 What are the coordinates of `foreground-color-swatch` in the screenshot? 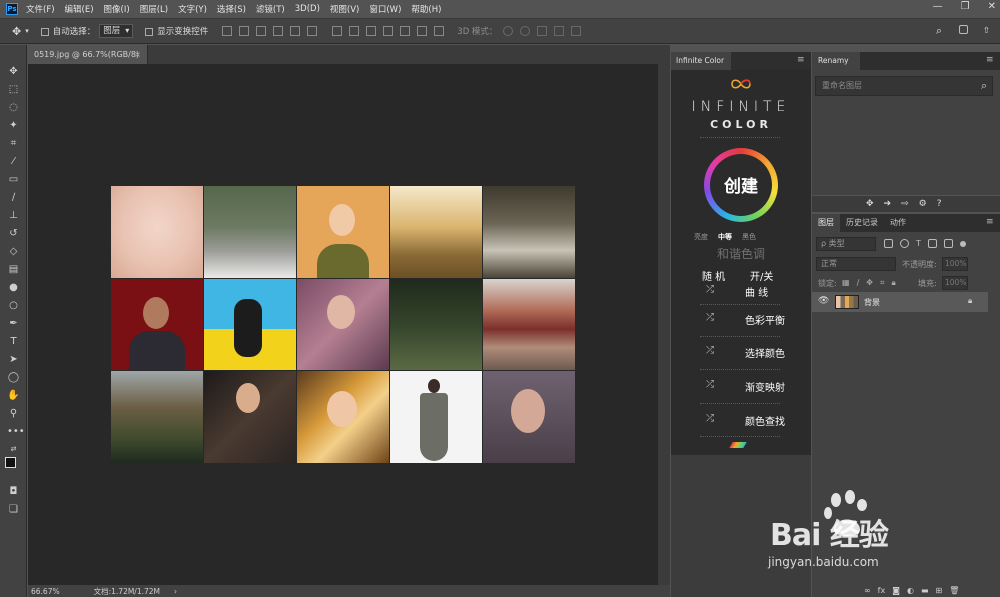 It's located at (10, 462).